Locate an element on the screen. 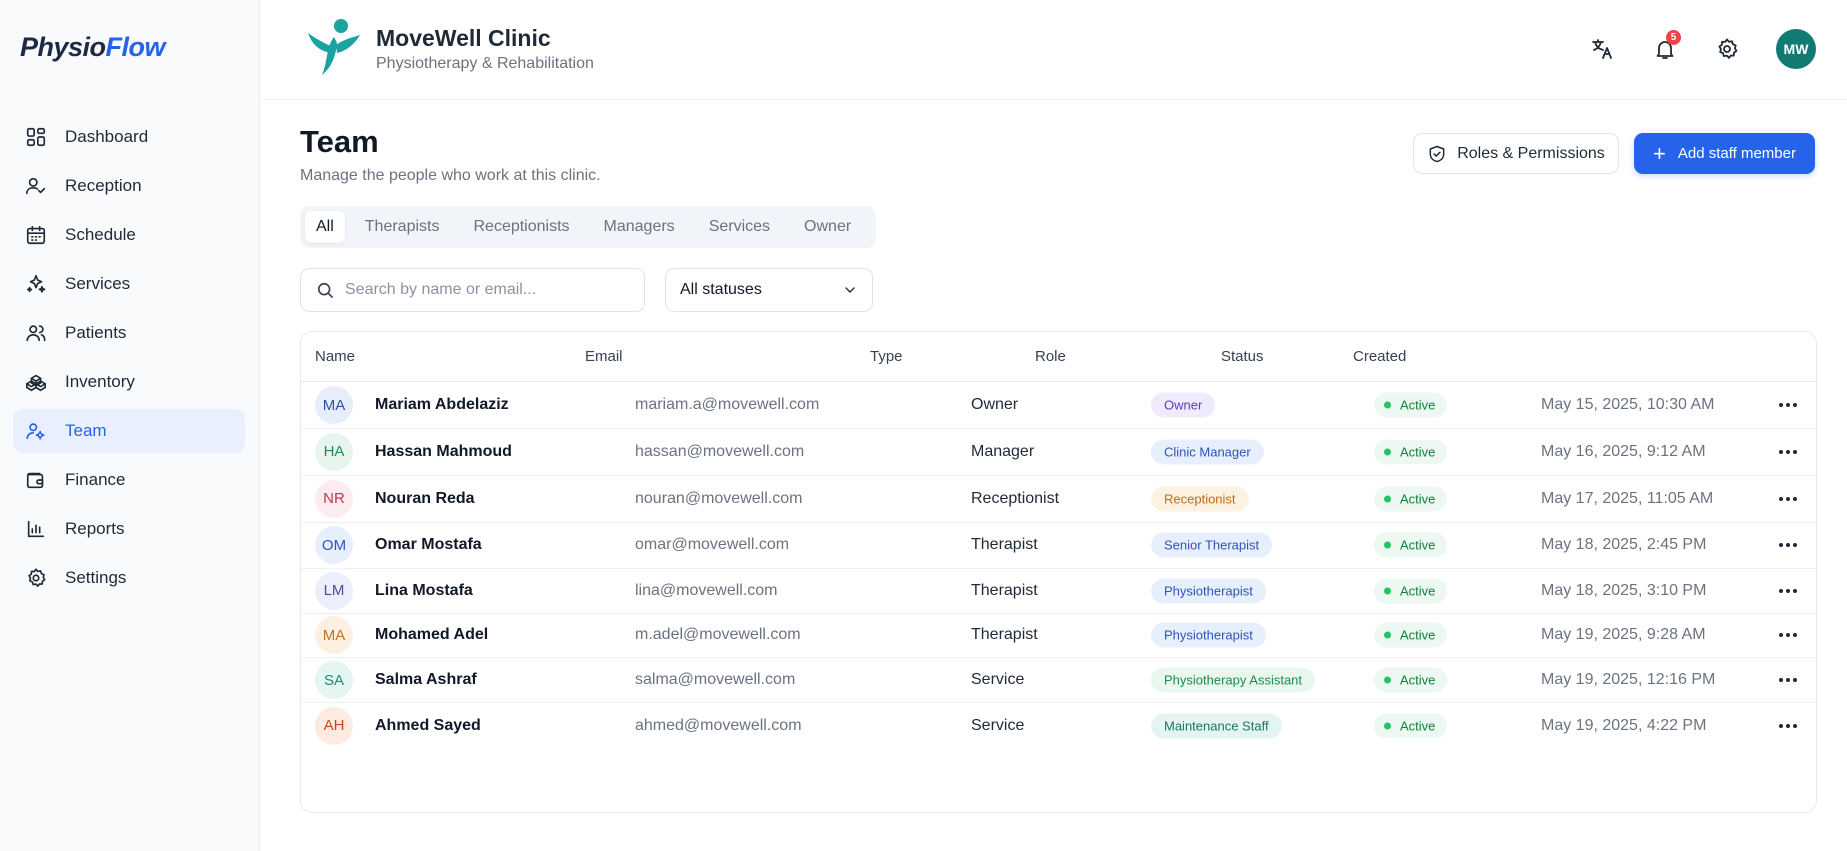 The width and height of the screenshot is (1847, 851). chevron-down-icon is located at coordinates (850, 290).